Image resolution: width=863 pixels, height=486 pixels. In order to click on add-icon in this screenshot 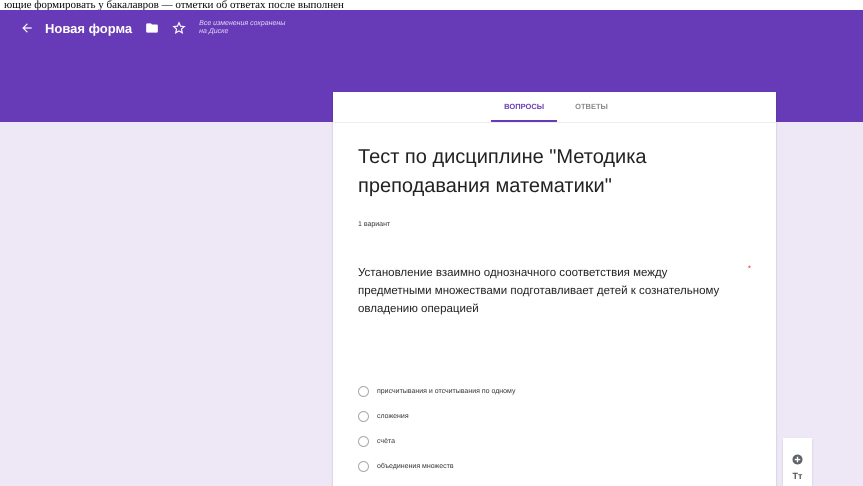, I will do `click(797, 459)`.